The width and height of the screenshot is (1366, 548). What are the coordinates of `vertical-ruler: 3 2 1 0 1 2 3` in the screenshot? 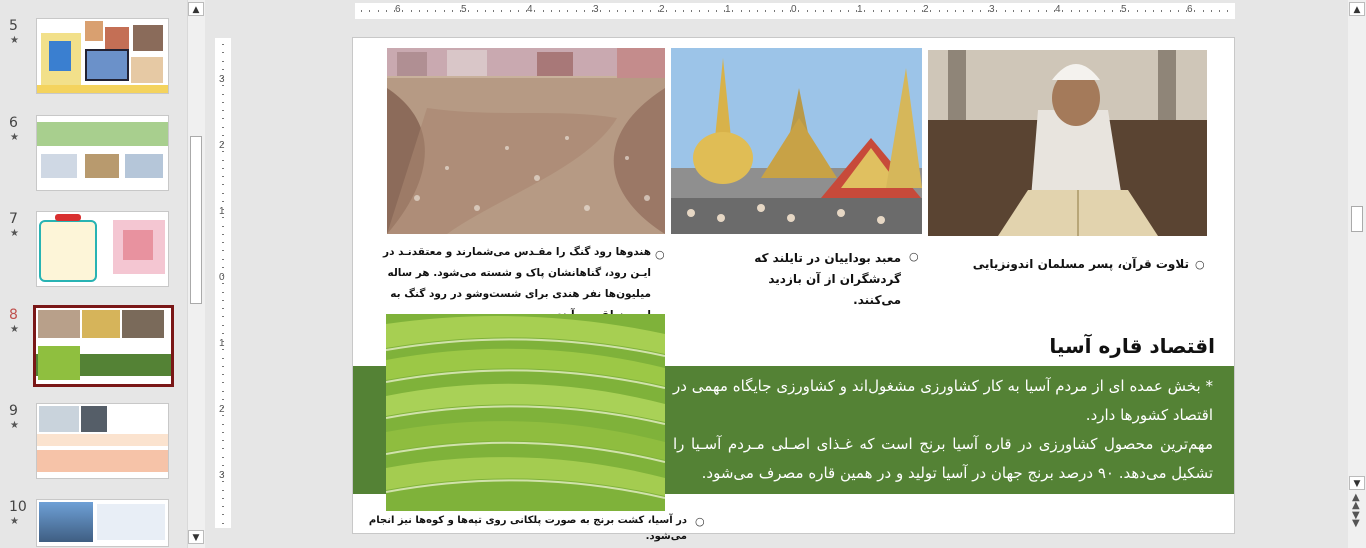 It's located at (223, 283).